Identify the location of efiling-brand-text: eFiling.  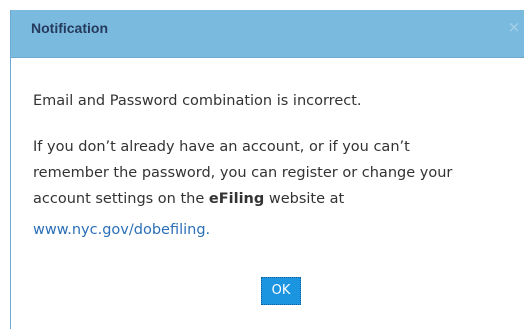
(236, 199).